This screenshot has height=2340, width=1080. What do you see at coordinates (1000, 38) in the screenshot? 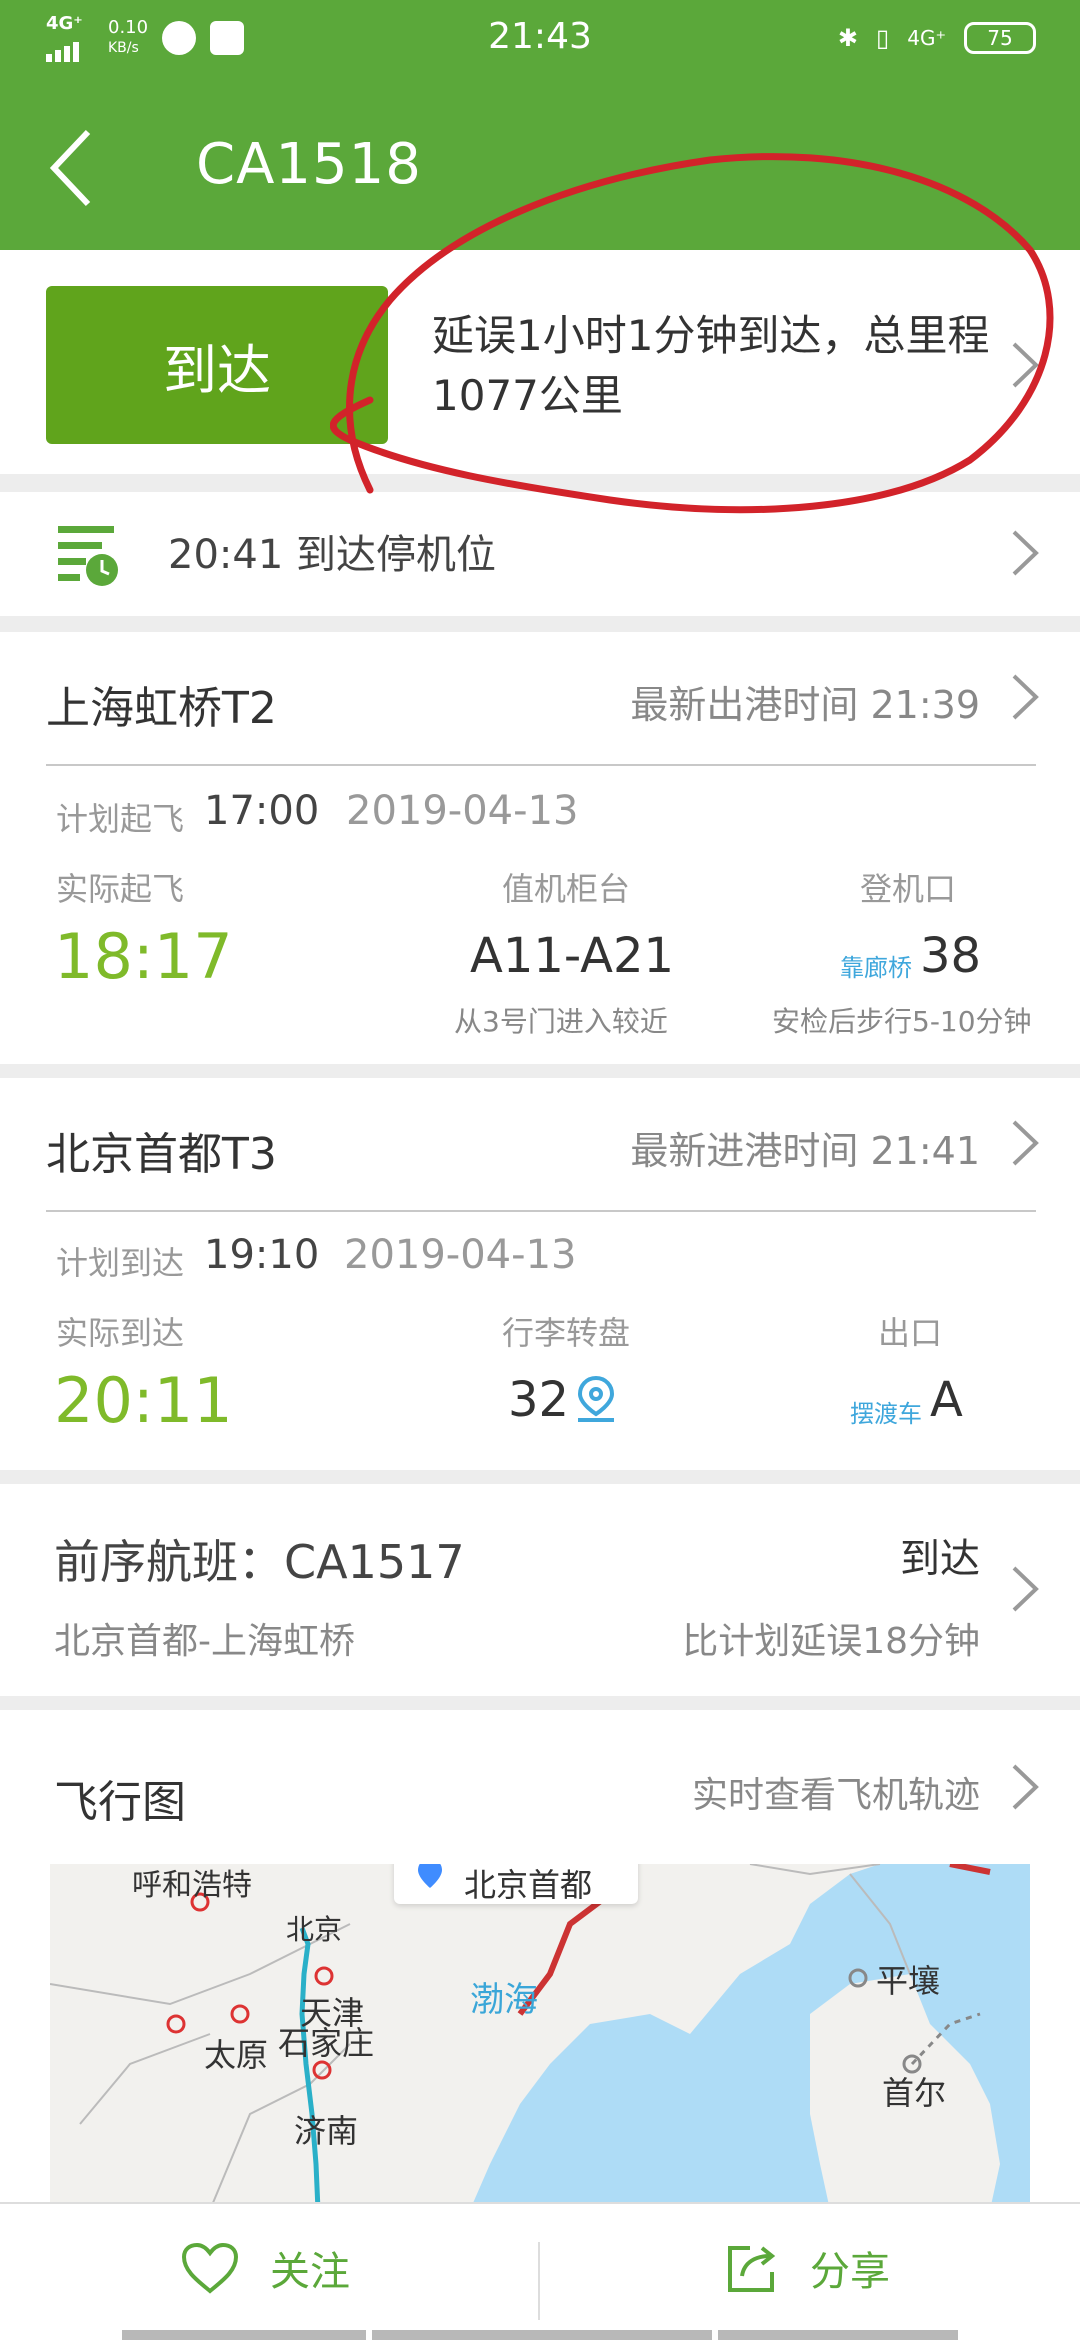
I see `battery-icon: 75` at bounding box center [1000, 38].